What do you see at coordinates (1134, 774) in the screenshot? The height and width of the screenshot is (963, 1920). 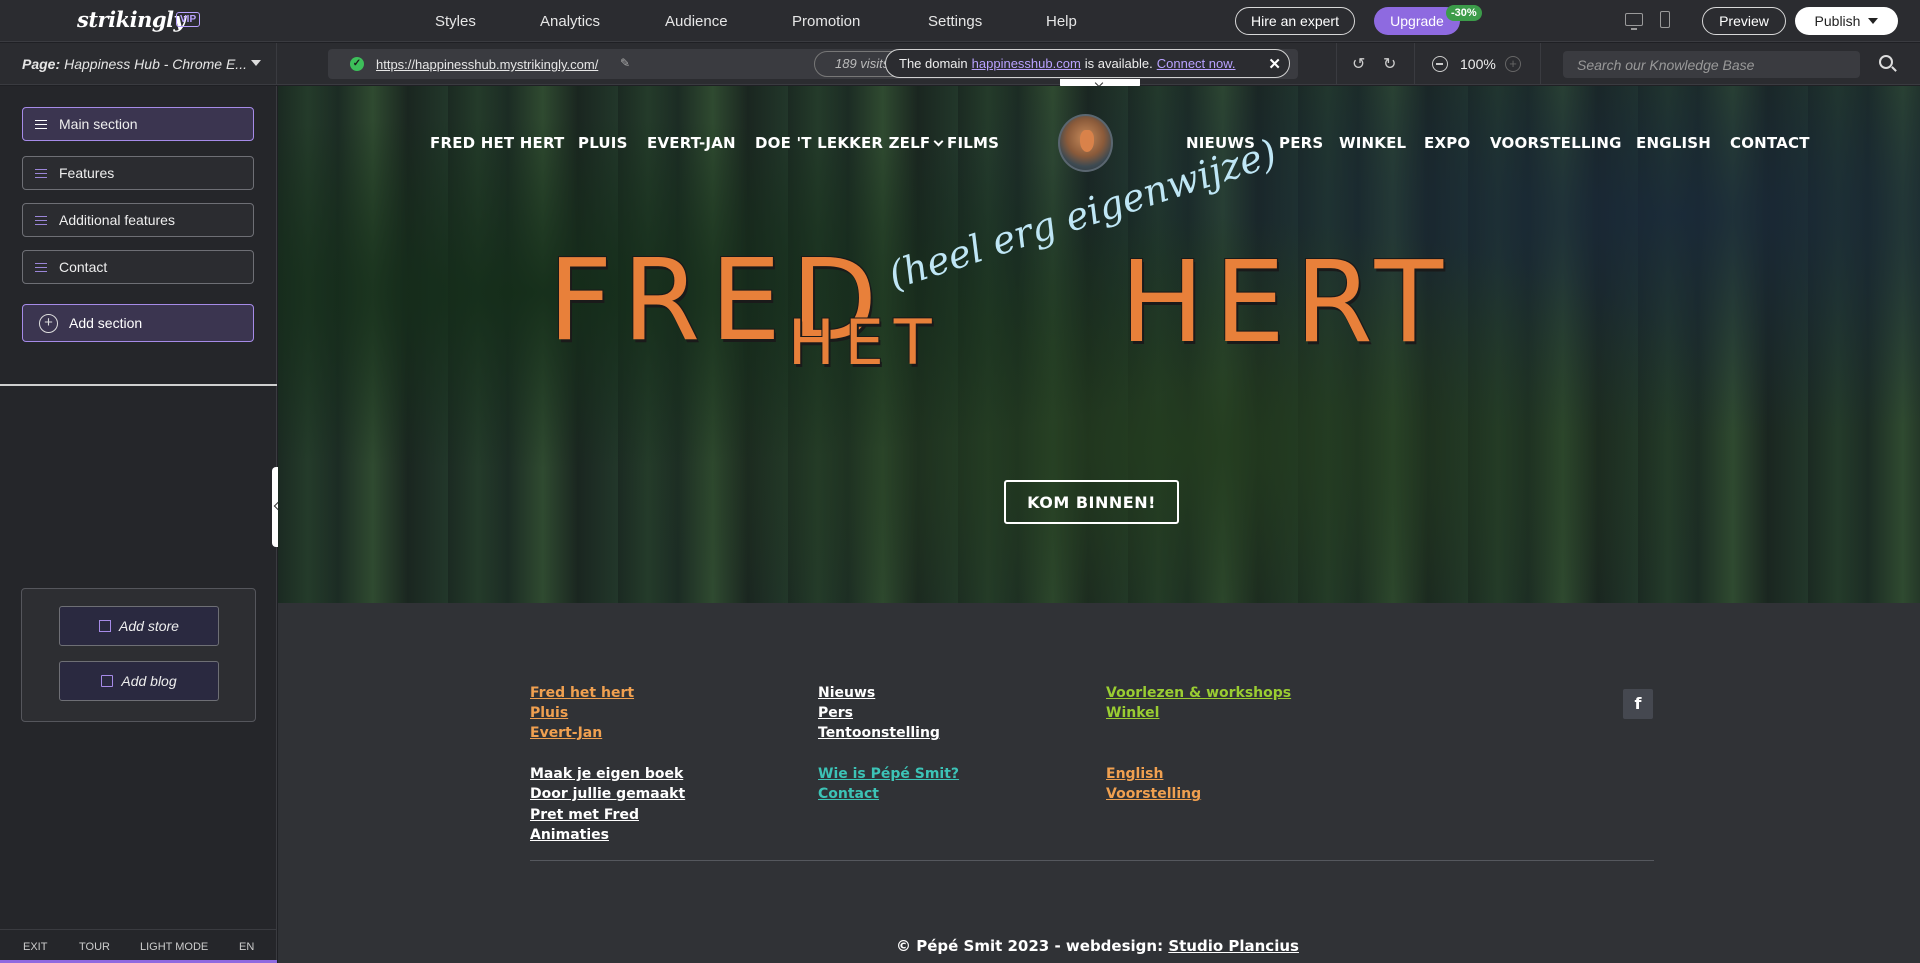 I see `footer-link: English` at bounding box center [1134, 774].